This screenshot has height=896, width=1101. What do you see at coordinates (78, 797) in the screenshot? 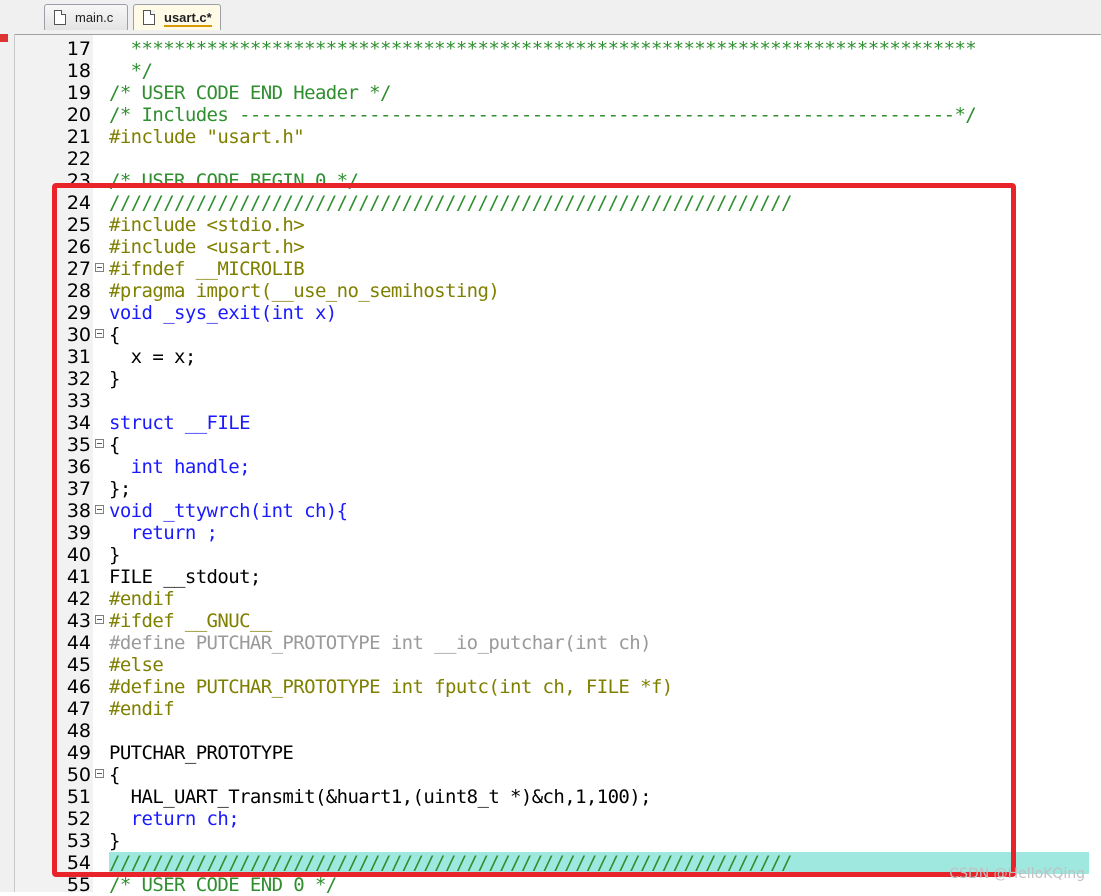
I see `line-number: 51` at bounding box center [78, 797].